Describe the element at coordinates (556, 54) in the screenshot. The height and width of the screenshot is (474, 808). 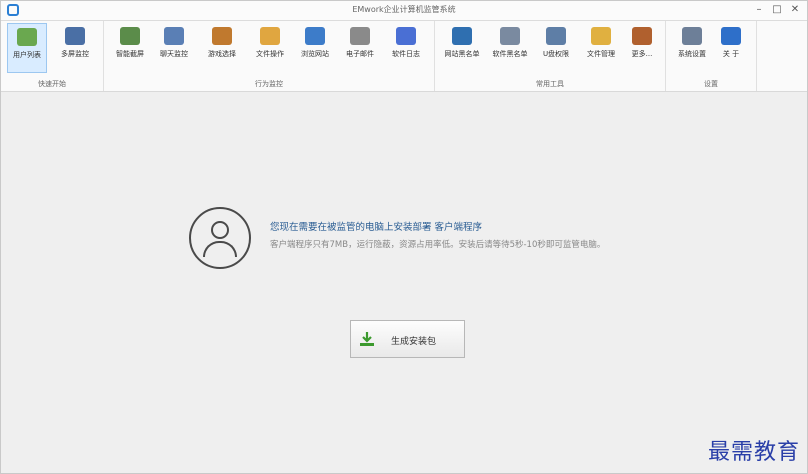
I see `ribbon-tool-label: U盘权限` at that location.